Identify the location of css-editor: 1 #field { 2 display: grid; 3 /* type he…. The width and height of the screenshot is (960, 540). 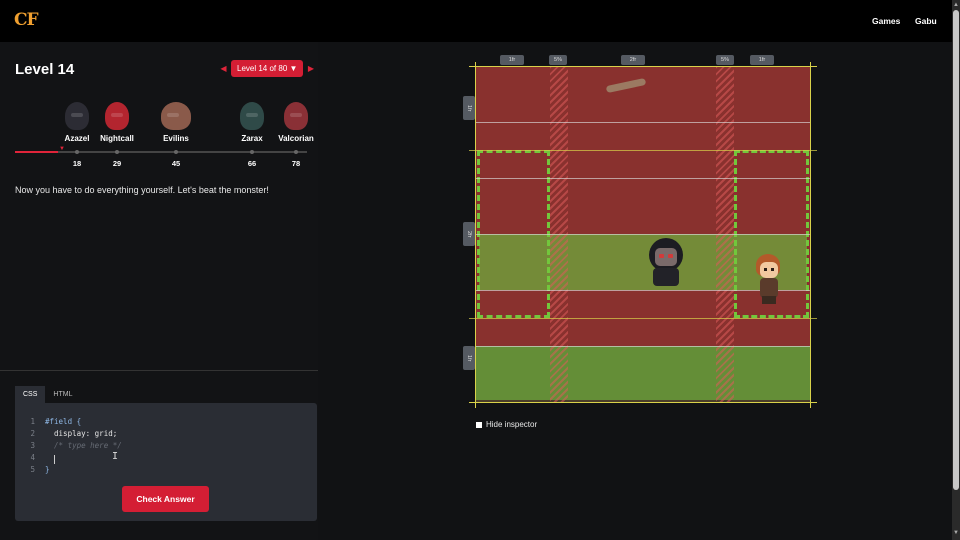
(166, 462).